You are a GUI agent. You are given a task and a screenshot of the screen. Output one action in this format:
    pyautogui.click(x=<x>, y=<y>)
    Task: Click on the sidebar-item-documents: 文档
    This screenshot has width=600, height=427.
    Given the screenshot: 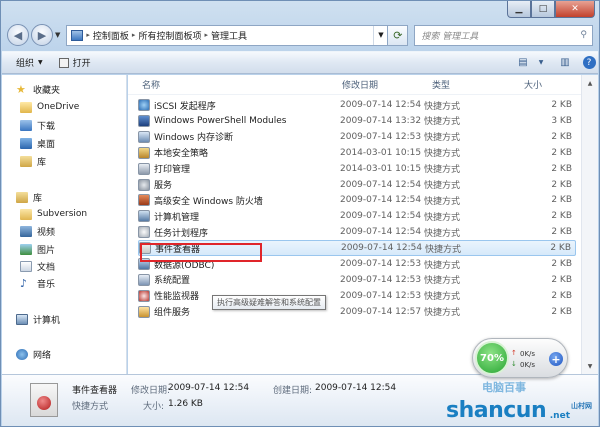 What is the action you would take?
    pyautogui.click(x=37, y=266)
    